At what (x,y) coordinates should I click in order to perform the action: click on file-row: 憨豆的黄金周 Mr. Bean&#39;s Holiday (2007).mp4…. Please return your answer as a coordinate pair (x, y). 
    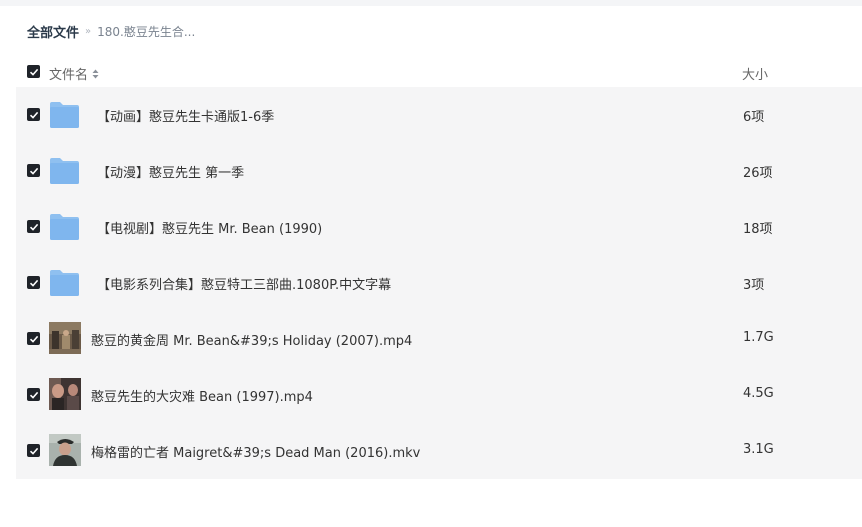
    Looking at the image, I should click on (439, 339).